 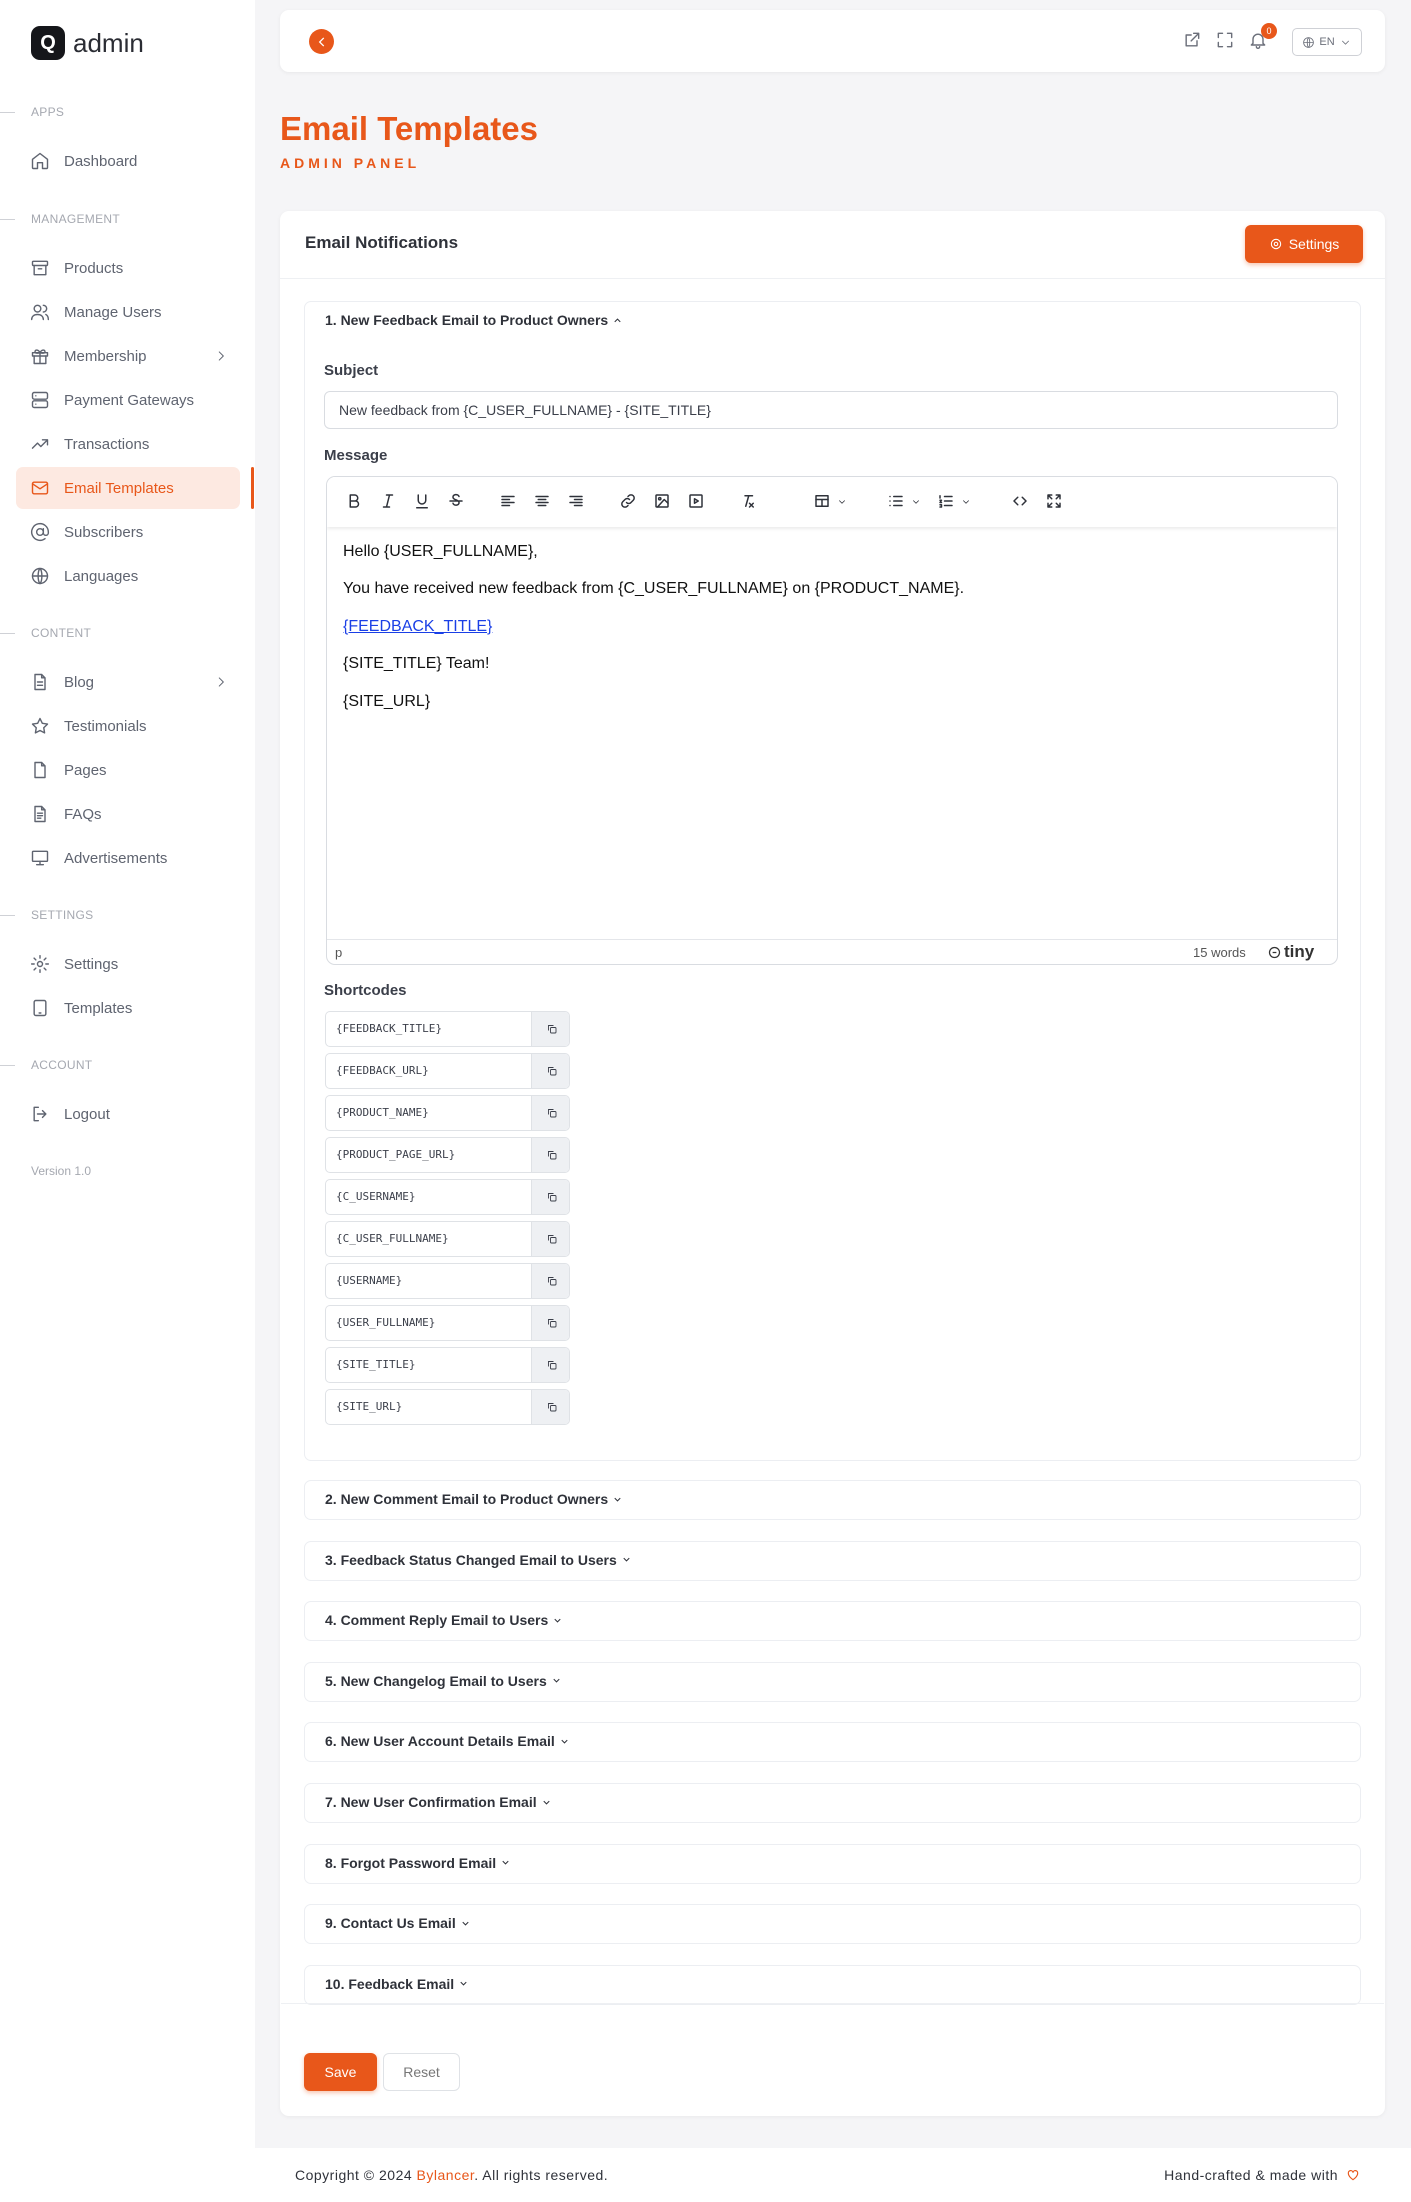 What do you see at coordinates (903, 503) in the screenshot?
I see `bullet-list-button` at bounding box center [903, 503].